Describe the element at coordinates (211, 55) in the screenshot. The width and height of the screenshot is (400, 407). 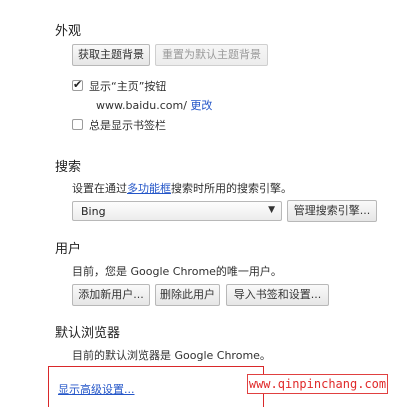
I see `reset-theme-button: 重置为默认主题背景` at that location.